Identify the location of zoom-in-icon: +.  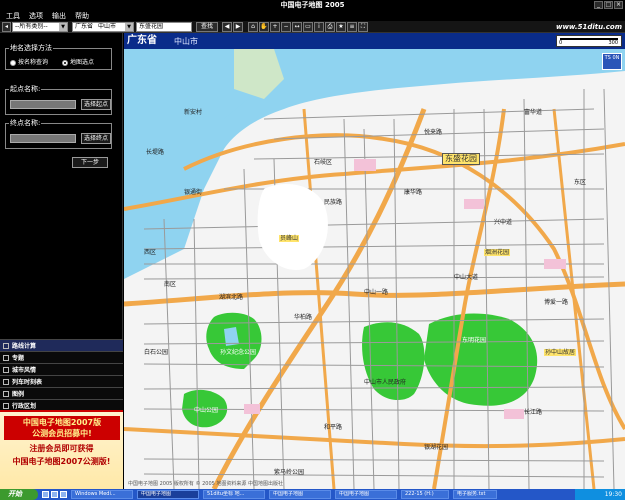
(275, 27).